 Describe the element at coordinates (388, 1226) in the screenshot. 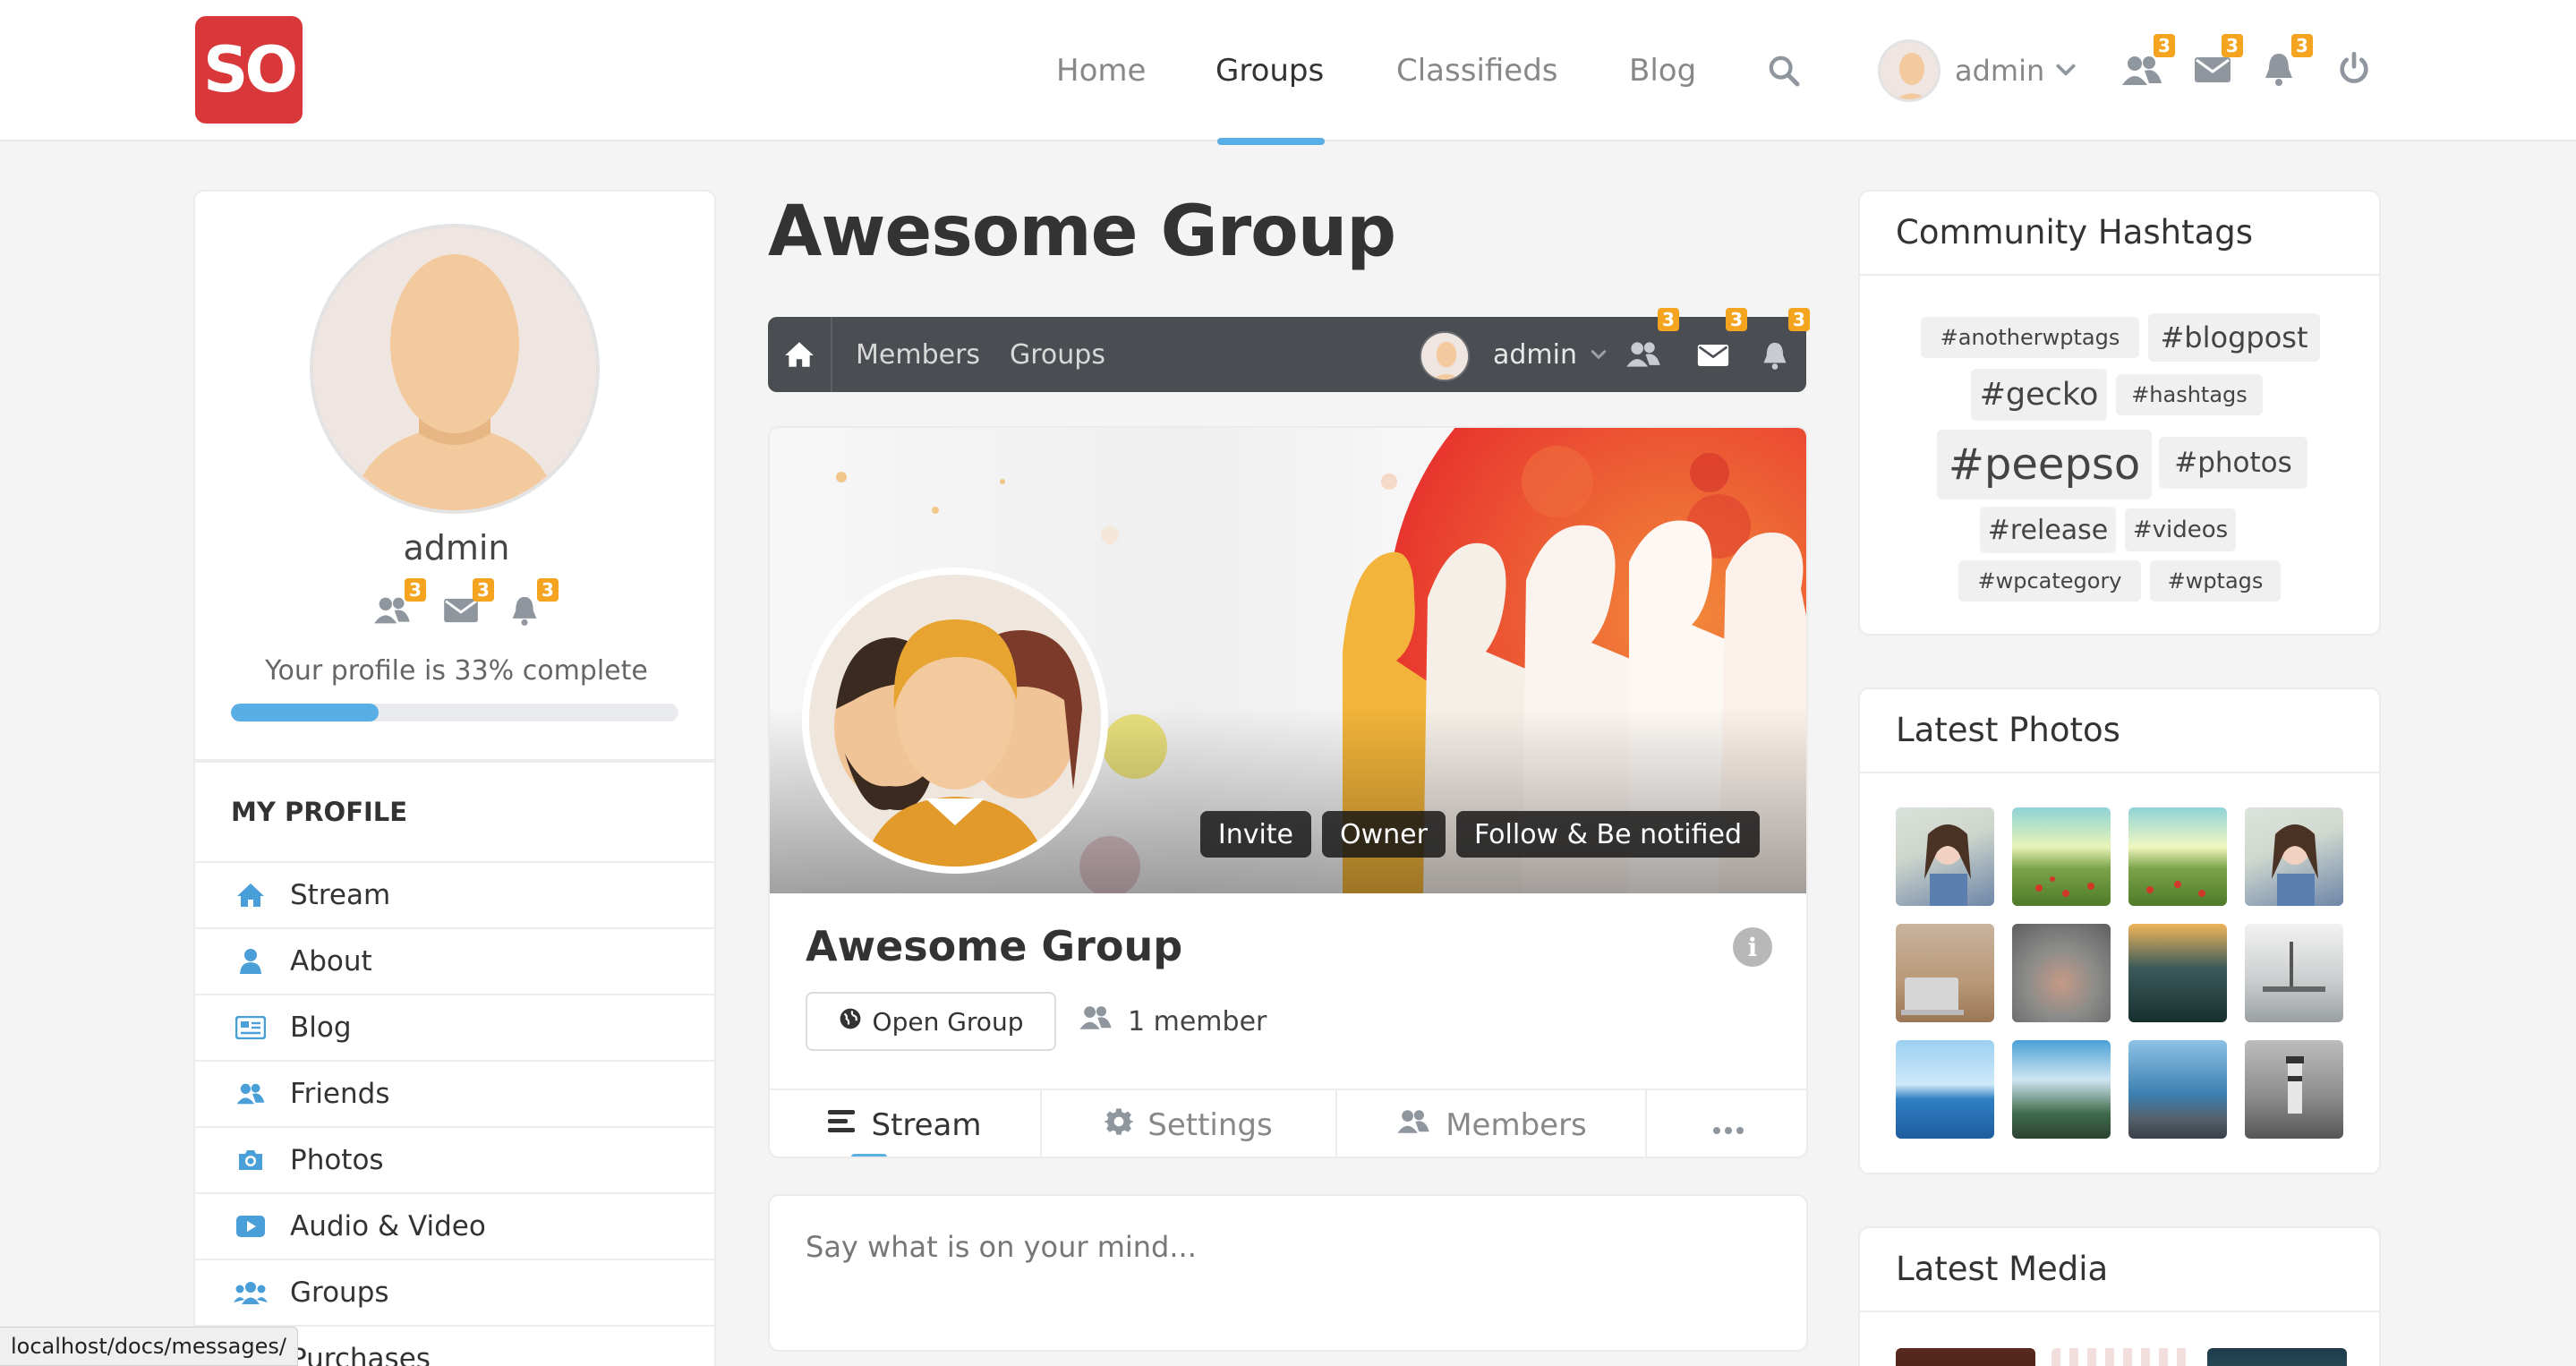

I see `menu-item-label: Audio & Video` at that location.